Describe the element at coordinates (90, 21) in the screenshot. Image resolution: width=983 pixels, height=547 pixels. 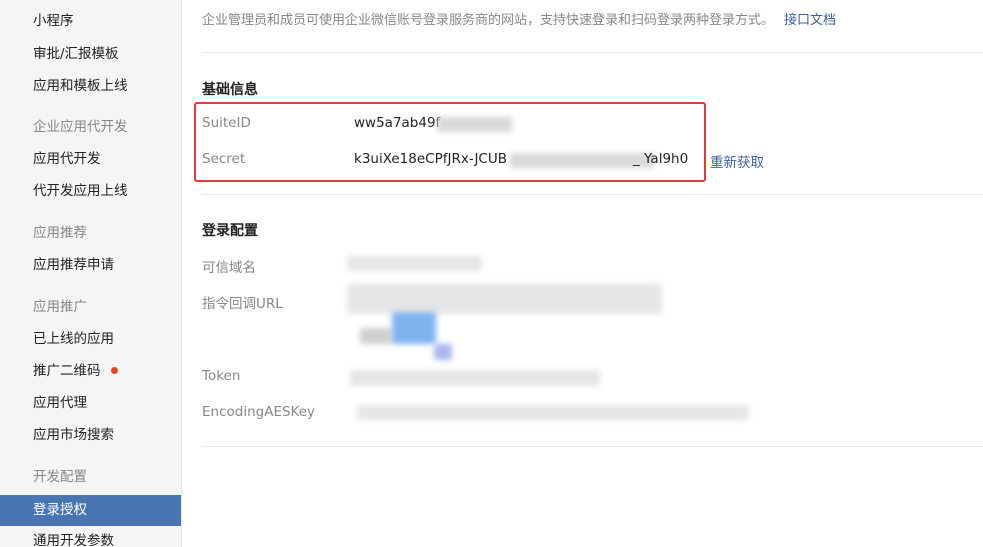
I see `sidebar-item-mini-program: 小程序` at that location.